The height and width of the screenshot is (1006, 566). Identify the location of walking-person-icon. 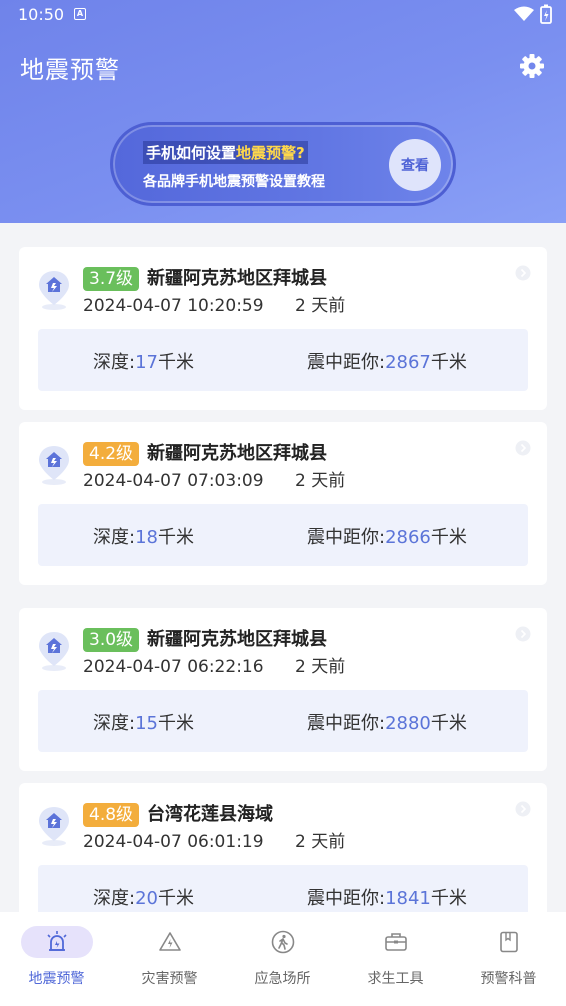
(282, 942).